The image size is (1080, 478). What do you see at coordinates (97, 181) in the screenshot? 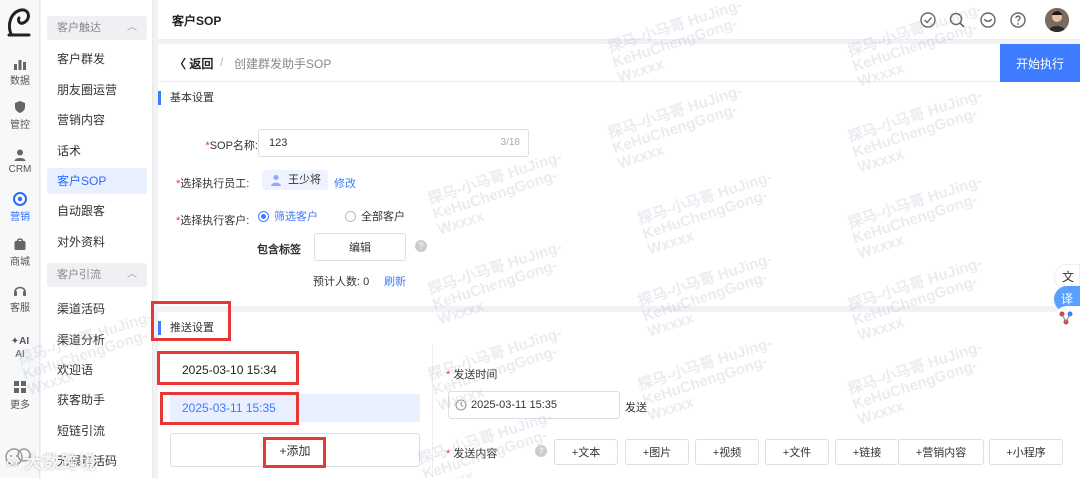
I see `menu-item-customer-sop: 客户SOP` at bounding box center [97, 181].